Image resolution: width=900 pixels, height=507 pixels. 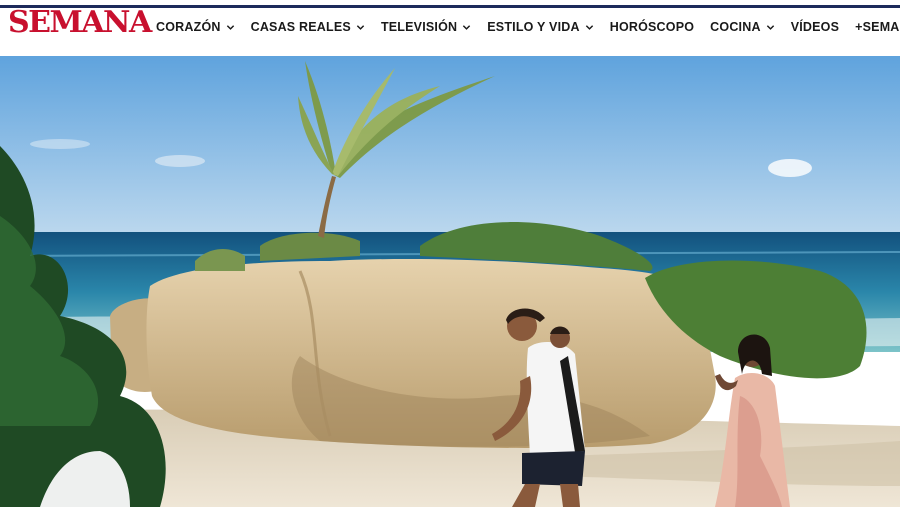 I want to click on nav-item-casas-reales: CASAS REALES, so click(x=308, y=27).